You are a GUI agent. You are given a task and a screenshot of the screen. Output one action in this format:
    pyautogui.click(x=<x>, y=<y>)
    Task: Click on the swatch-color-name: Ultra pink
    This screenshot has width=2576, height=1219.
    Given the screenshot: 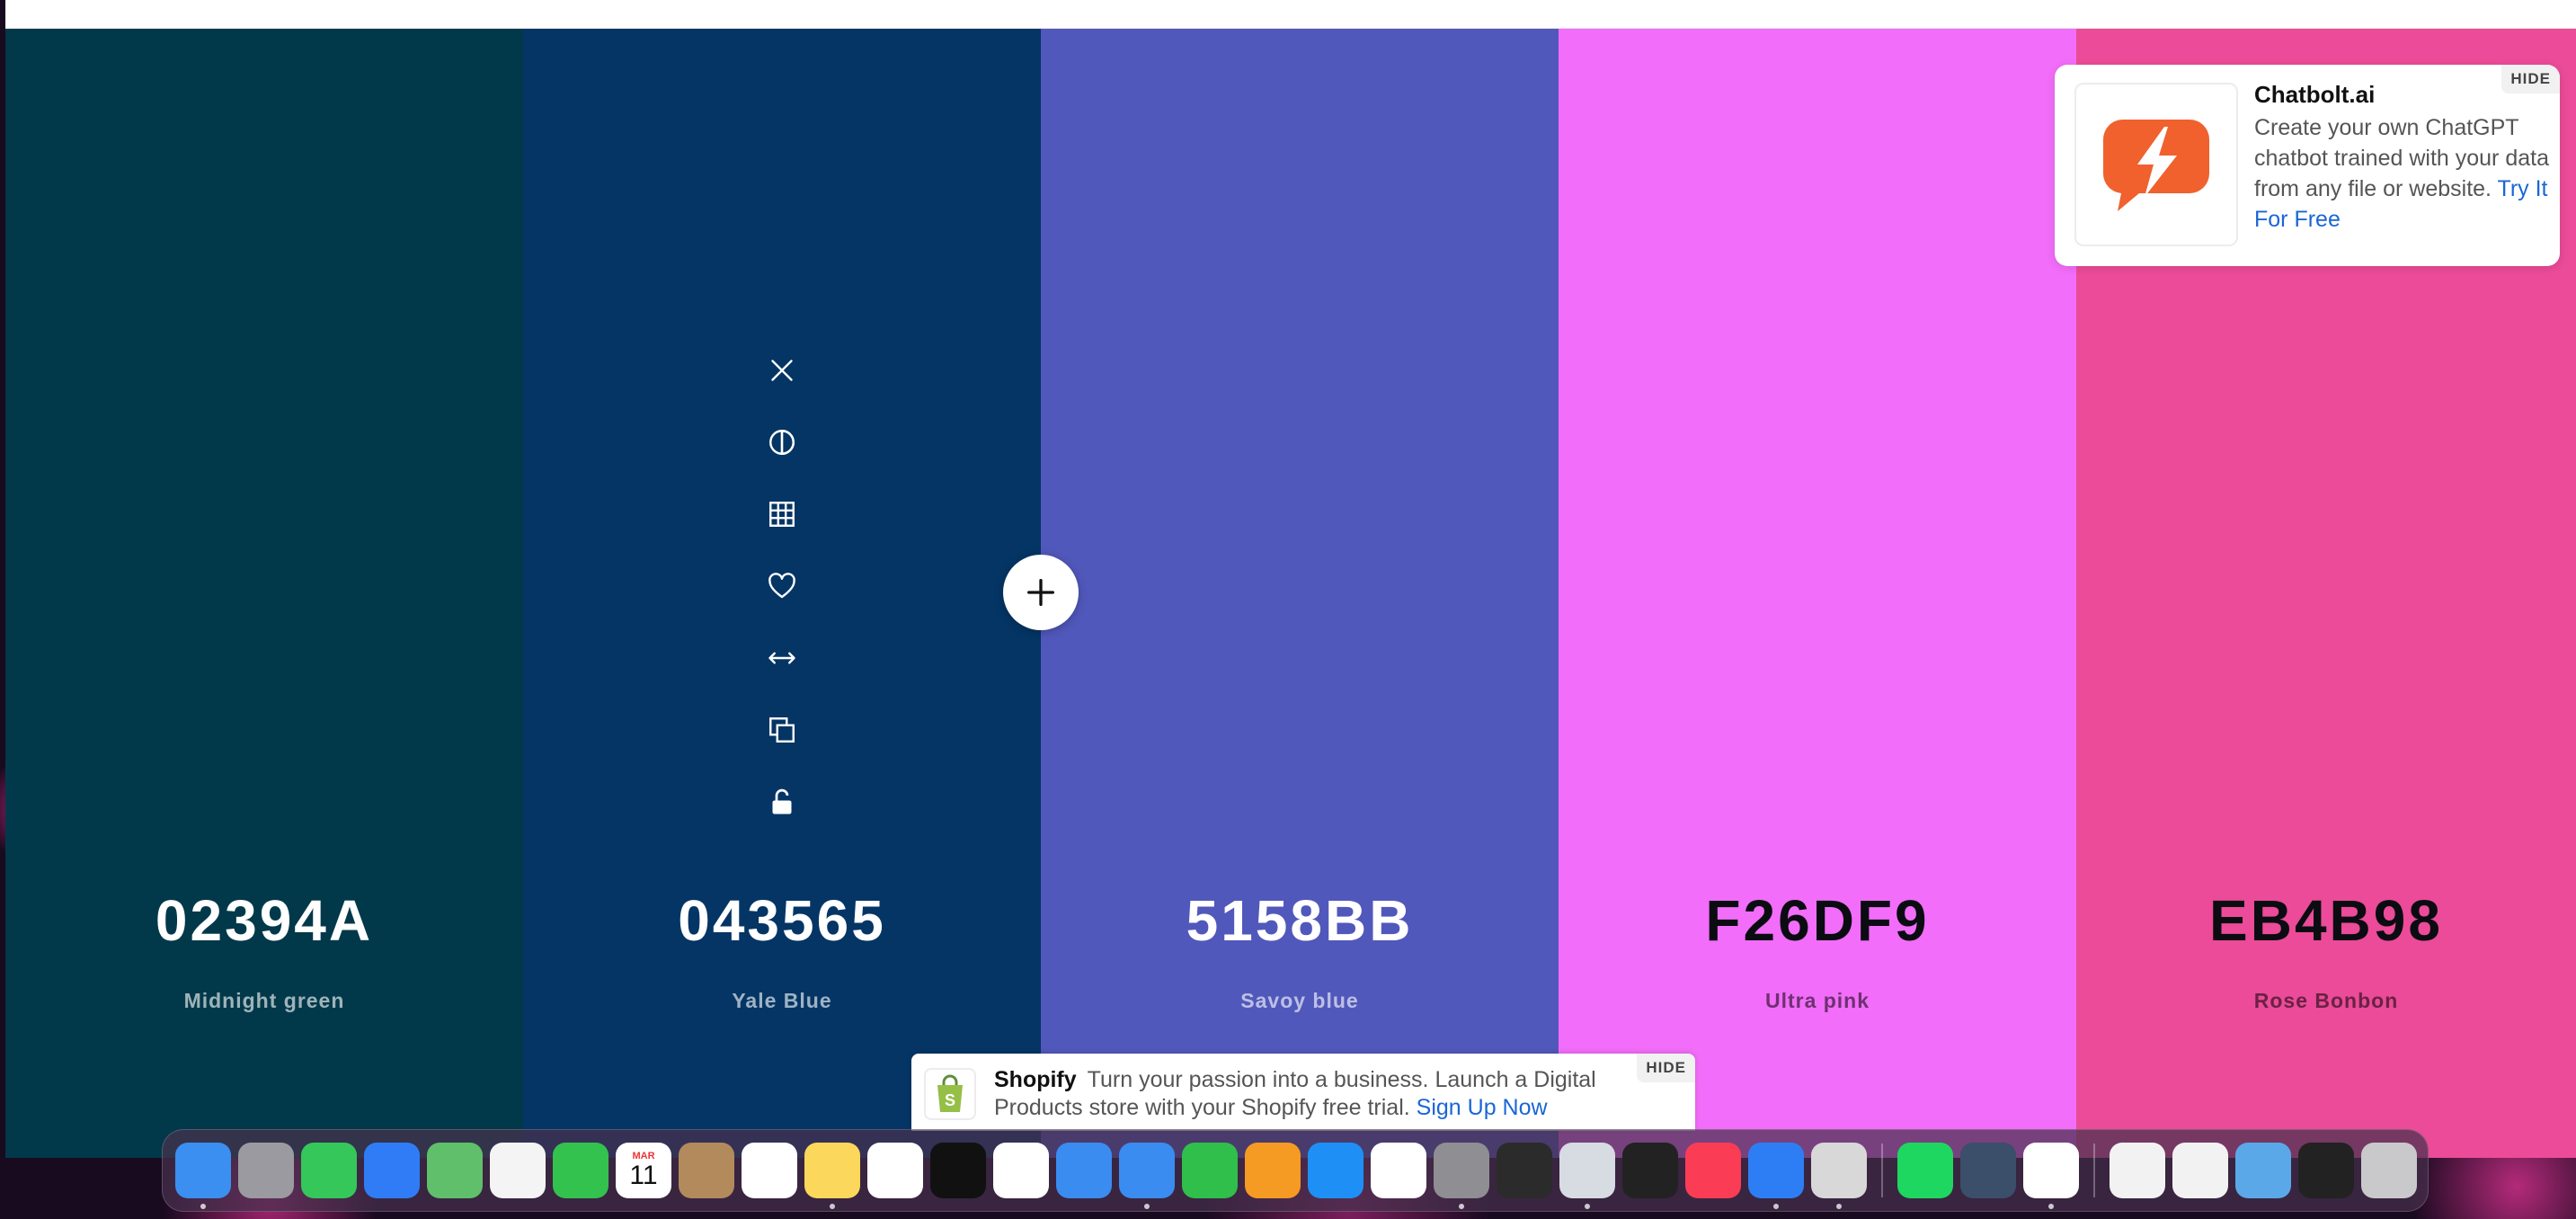 What is the action you would take?
    pyautogui.click(x=1817, y=1001)
    